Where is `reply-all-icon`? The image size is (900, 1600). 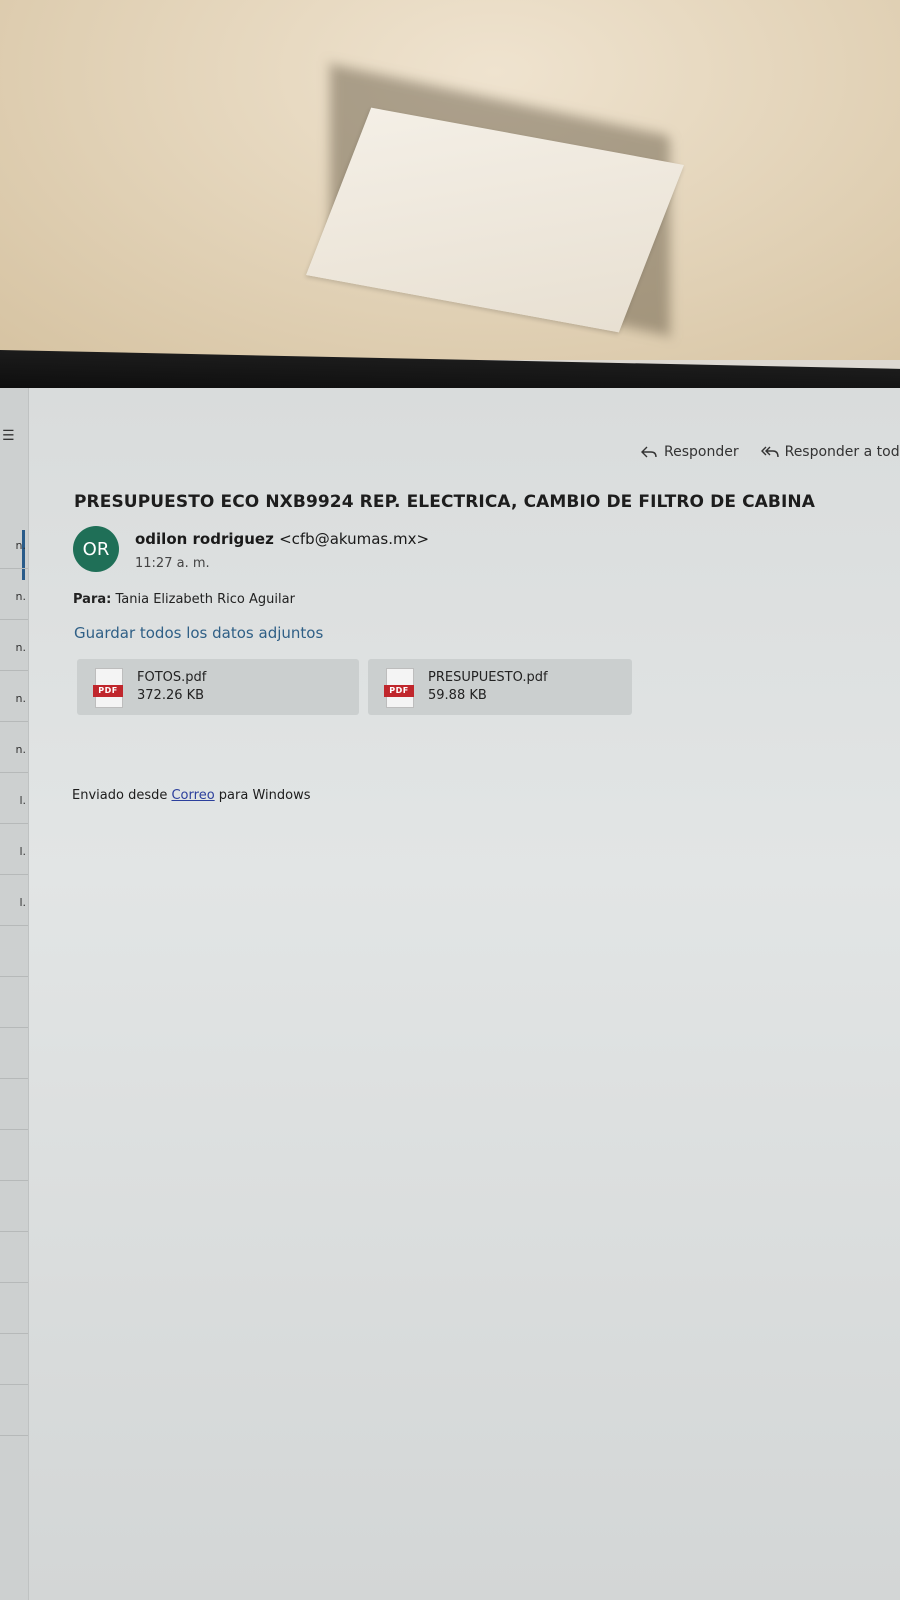
reply-all-icon is located at coordinates (769, 452).